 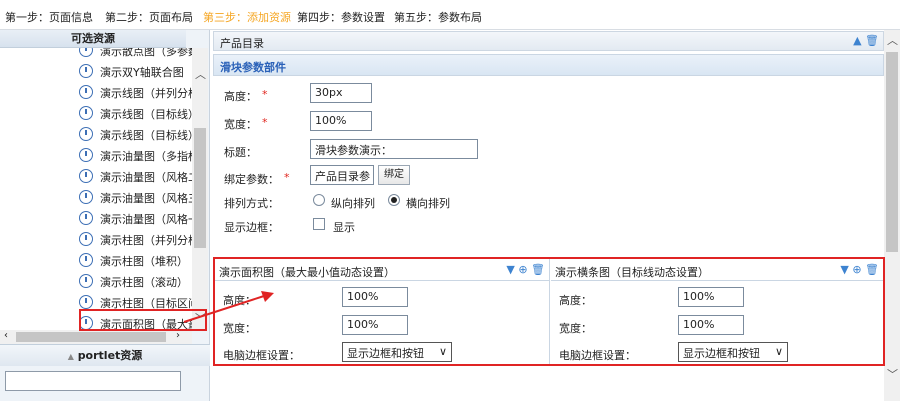 I want to click on radio-horizontal, so click(x=394, y=200).